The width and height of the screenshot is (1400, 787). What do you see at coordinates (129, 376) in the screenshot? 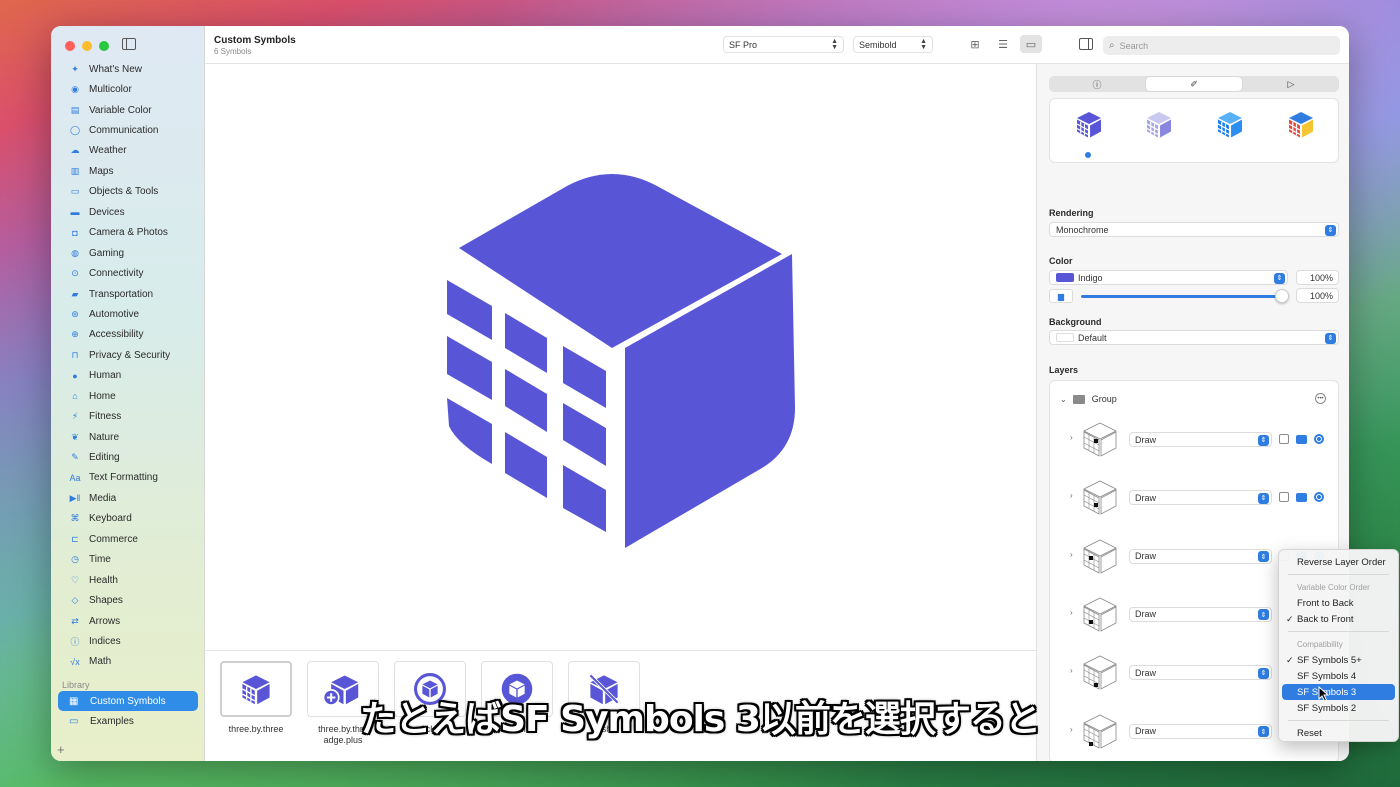
I see `sidebar-item-human: ● Human` at bounding box center [129, 376].